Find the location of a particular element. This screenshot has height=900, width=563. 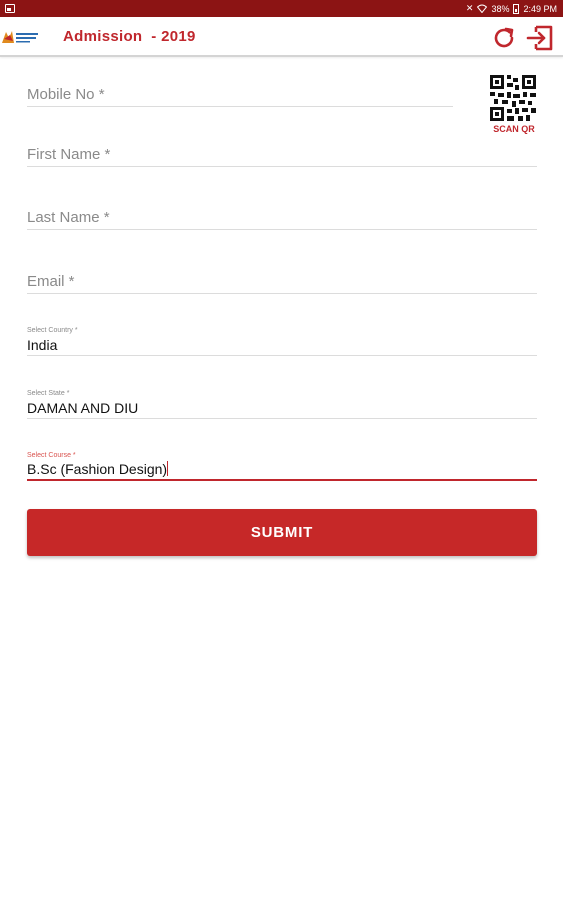

course-value: B.Sc (Fashion Design) is located at coordinates (97, 469).